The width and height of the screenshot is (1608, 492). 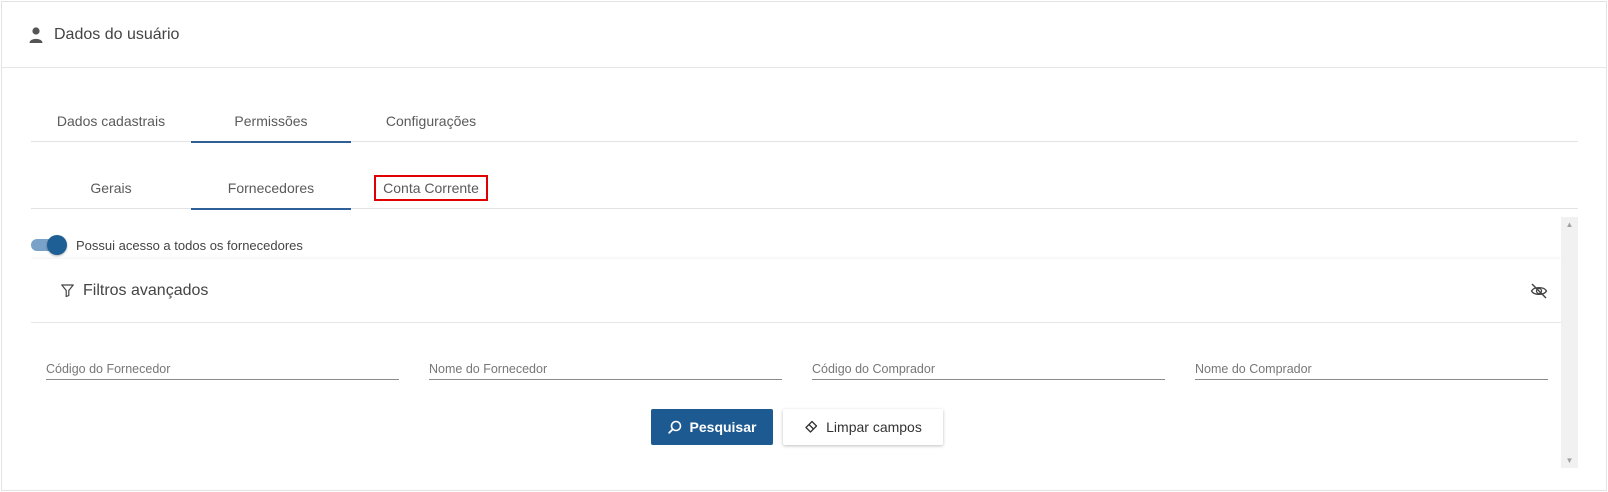 I want to click on tab-label: Gerais, so click(x=111, y=188).